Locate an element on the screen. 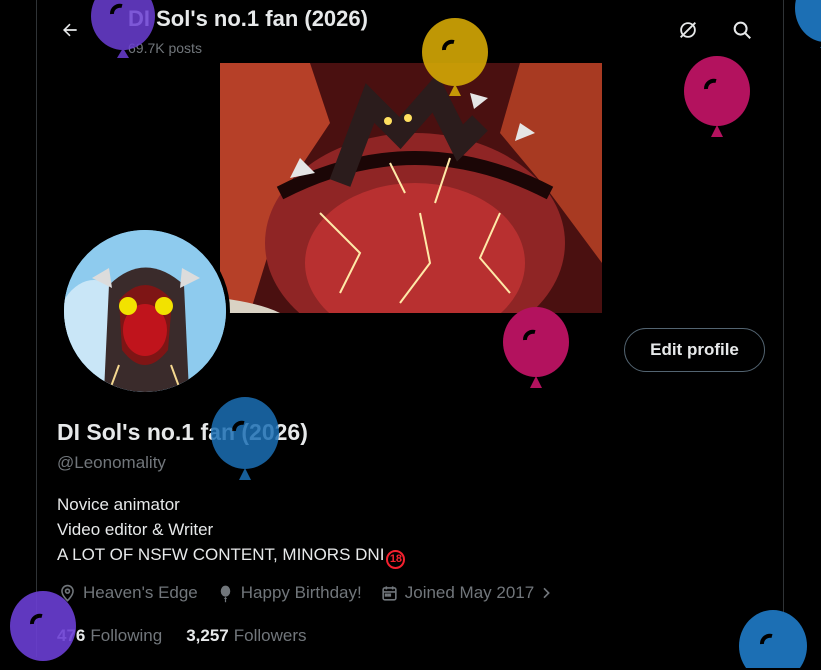 This screenshot has width=821, height=670. location-text: Heaven's Edge is located at coordinates (140, 592).